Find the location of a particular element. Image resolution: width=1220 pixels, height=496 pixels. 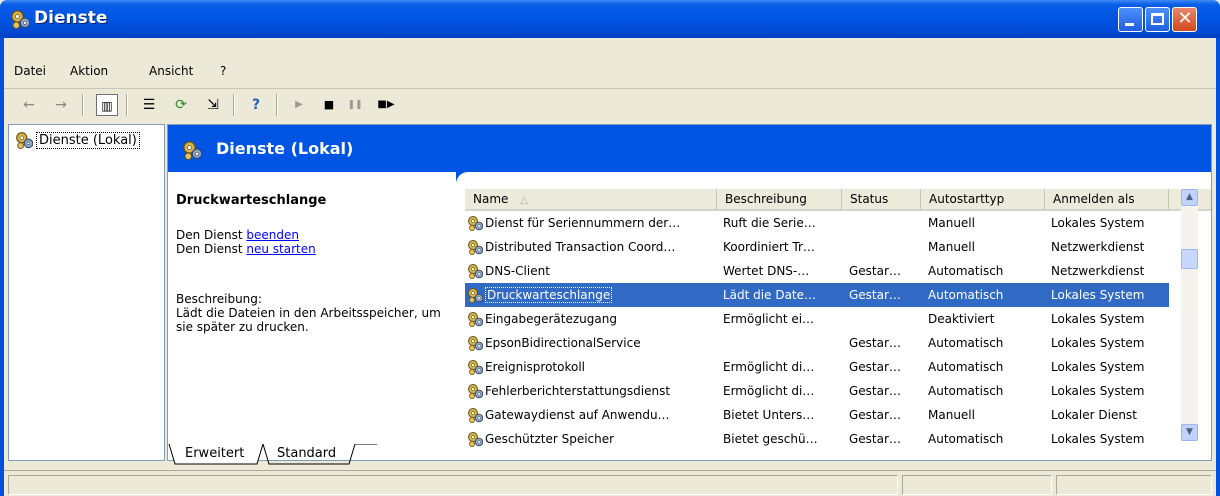

column-header-name: Name △ is located at coordinates (591, 200).